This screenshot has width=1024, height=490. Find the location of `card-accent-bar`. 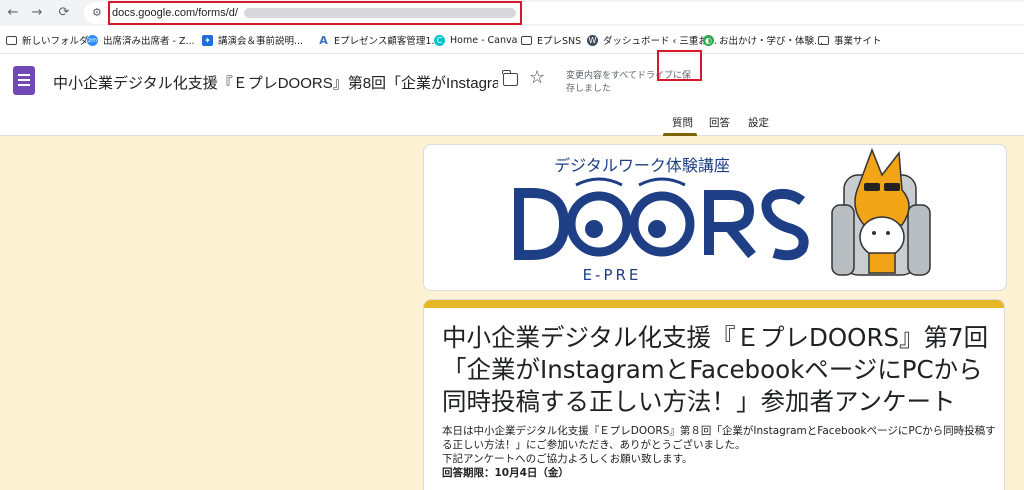

card-accent-bar is located at coordinates (714, 304).